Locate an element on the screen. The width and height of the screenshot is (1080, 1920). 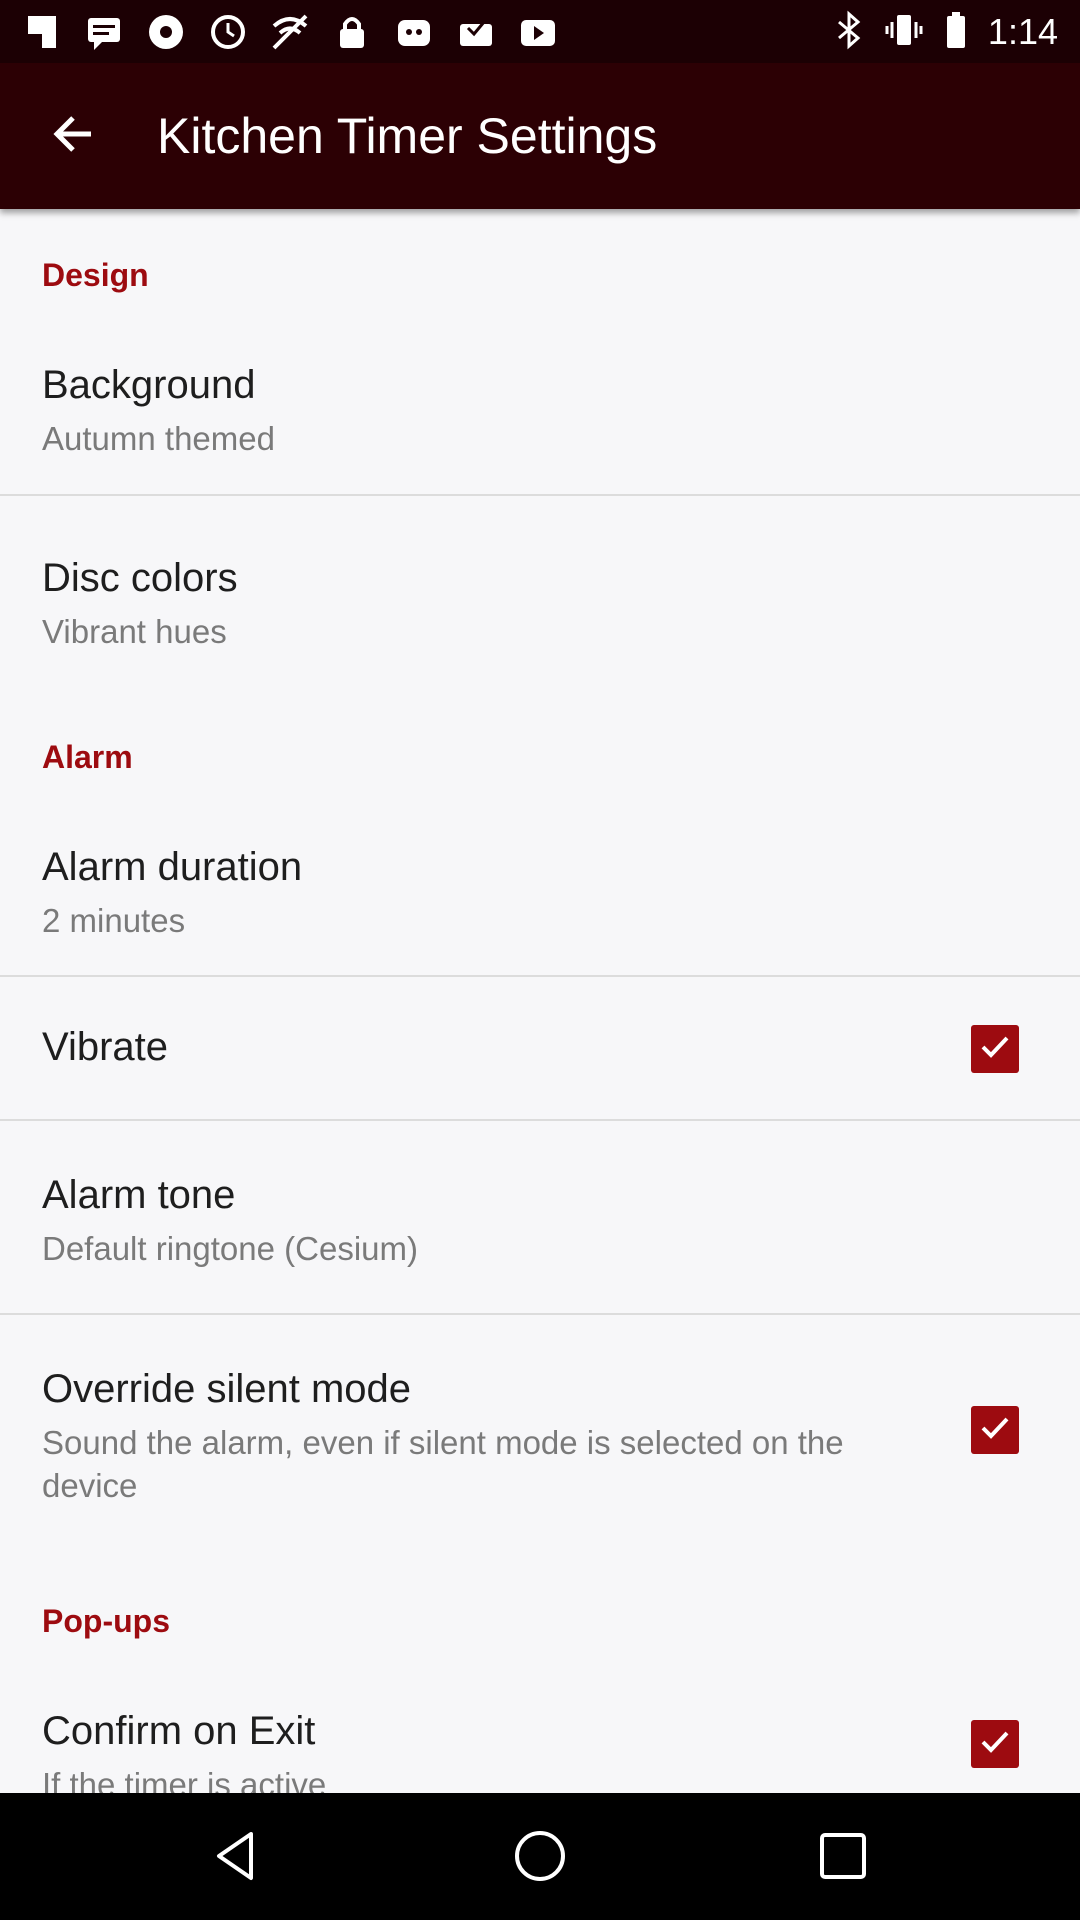
pref-title: Alarm duration is located at coordinates (172, 867).